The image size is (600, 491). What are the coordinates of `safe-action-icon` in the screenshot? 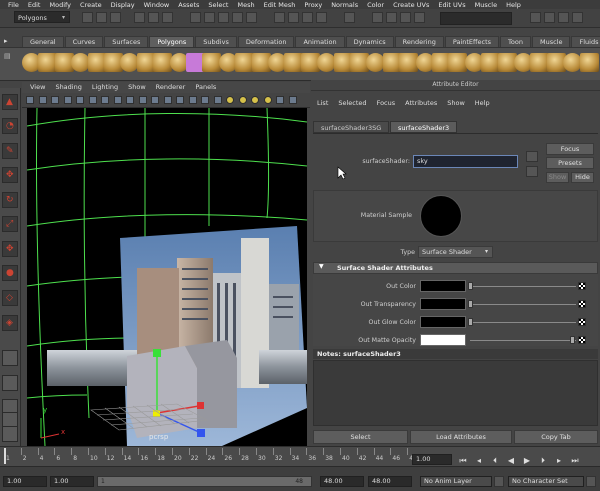 It's located at (167, 100).